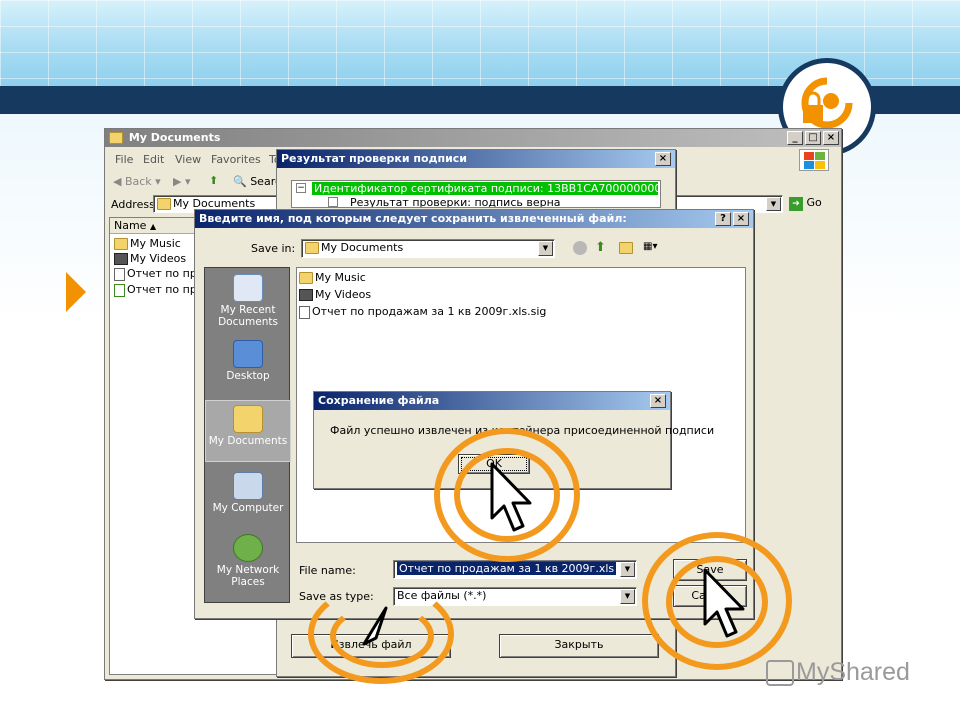 The image size is (960, 720). What do you see at coordinates (362, 247) in the screenshot?
I see `save-in-value: My Documents` at bounding box center [362, 247].